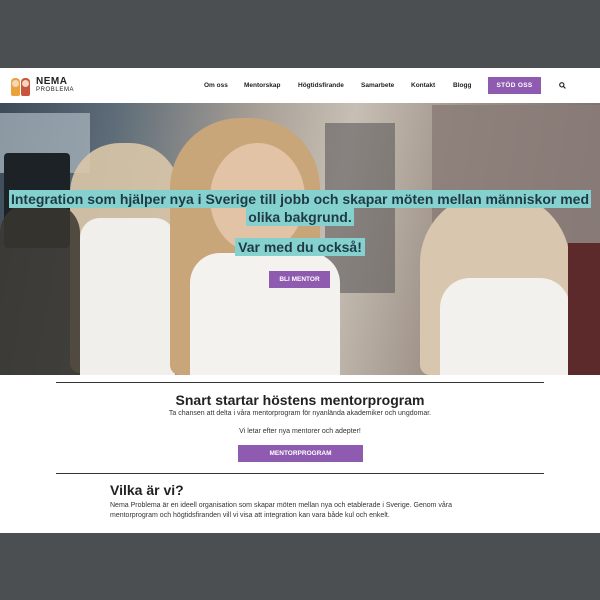  I want to click on nav-item-om-oss: Om oss, so click(216, 85).